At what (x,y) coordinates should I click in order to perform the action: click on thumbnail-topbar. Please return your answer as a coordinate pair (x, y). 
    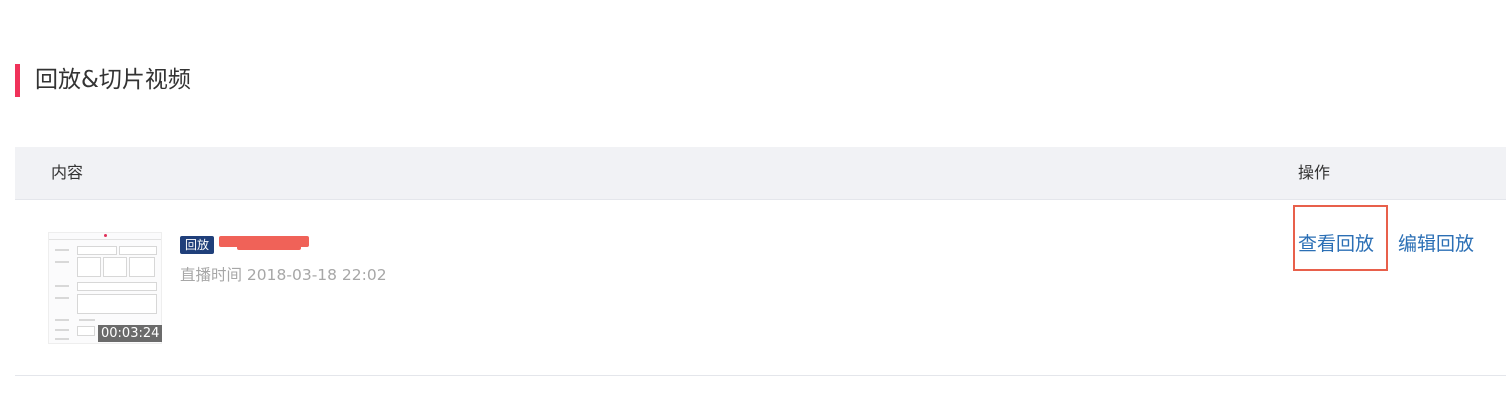
    Looking at the image, I should click on (105, 236).